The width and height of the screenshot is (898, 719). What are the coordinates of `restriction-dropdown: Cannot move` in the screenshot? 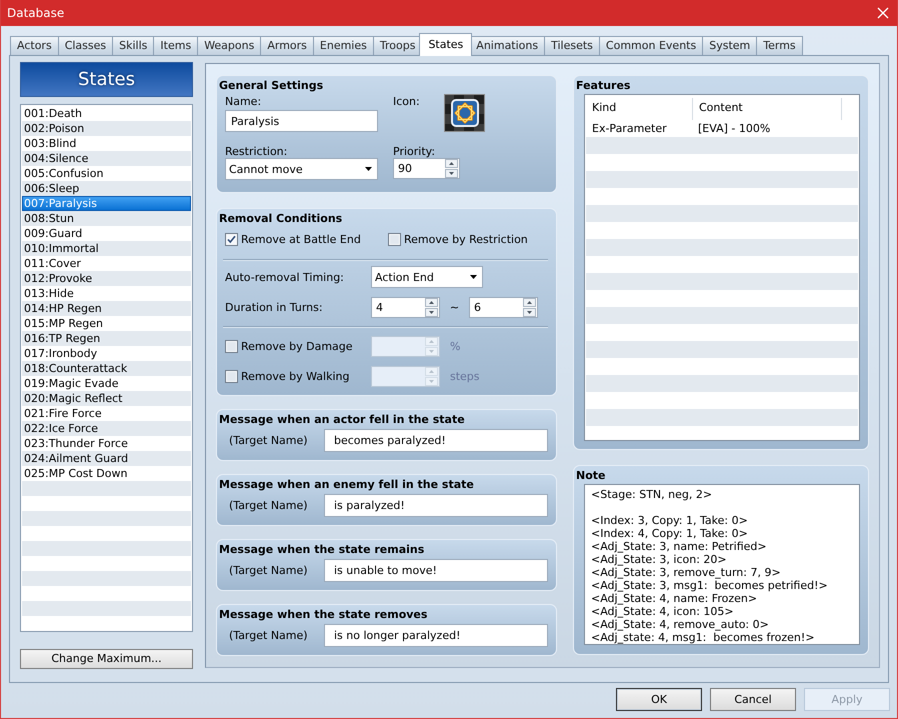 It's located at (301, 169).